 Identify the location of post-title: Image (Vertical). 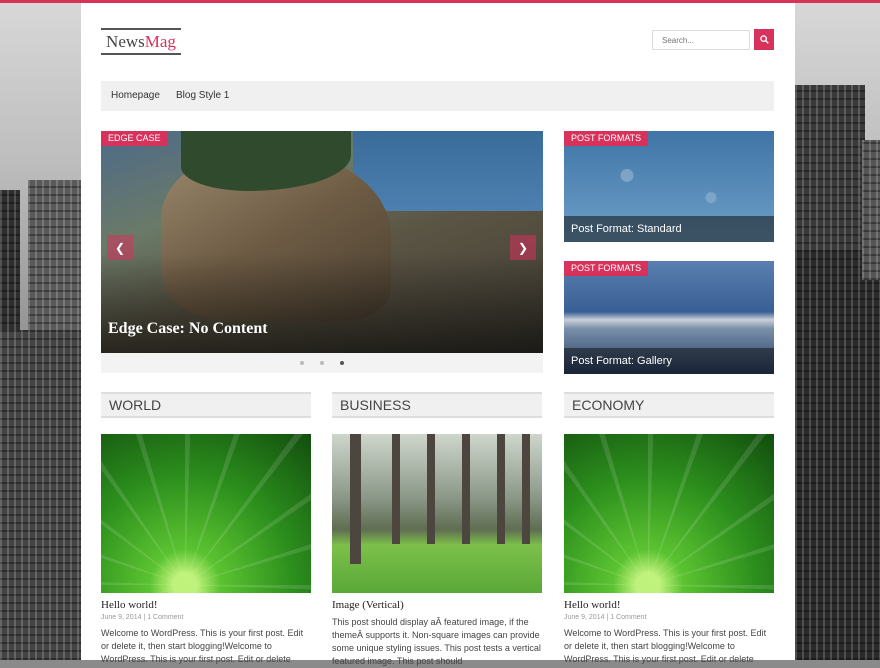
(368, 605).